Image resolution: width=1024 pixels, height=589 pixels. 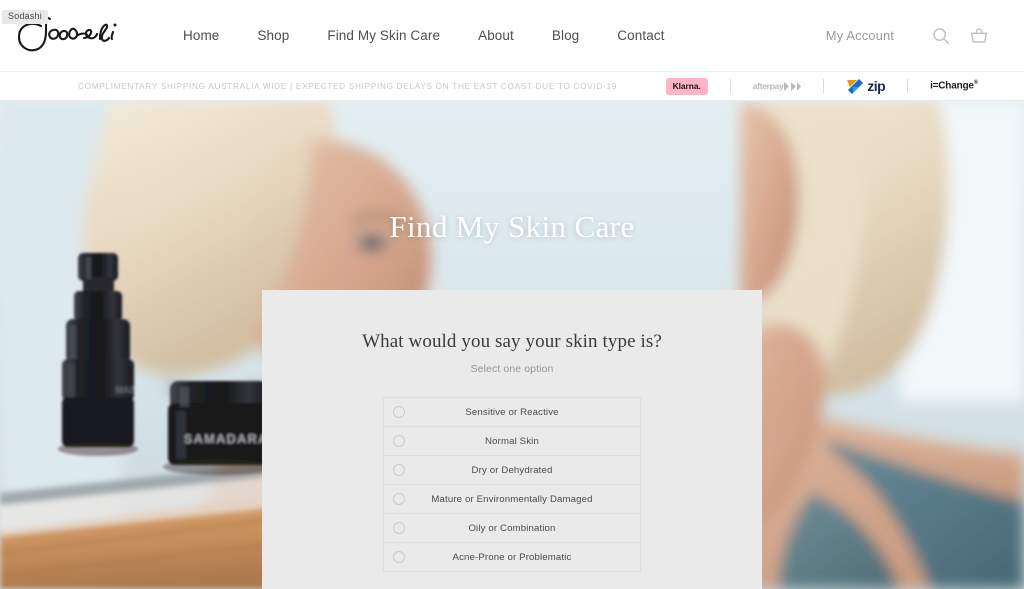 What do you see at coordinates (512, 369) in the screenshot?
I see `quiz-subtitle: Select one option` at bounding box center [512, 369].